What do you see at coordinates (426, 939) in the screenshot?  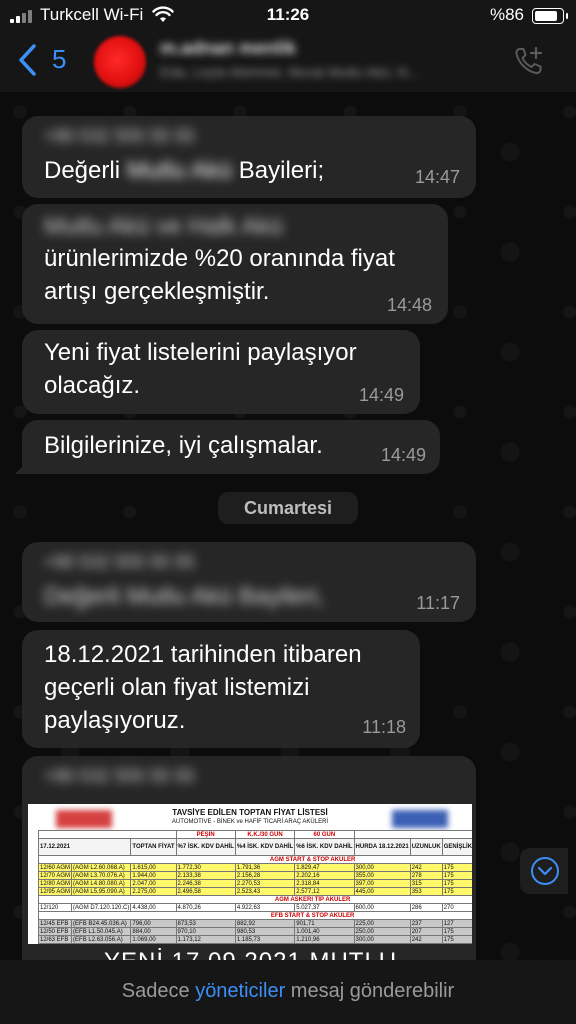 I see `table-cell: 242` at bounding box center [426, 939].